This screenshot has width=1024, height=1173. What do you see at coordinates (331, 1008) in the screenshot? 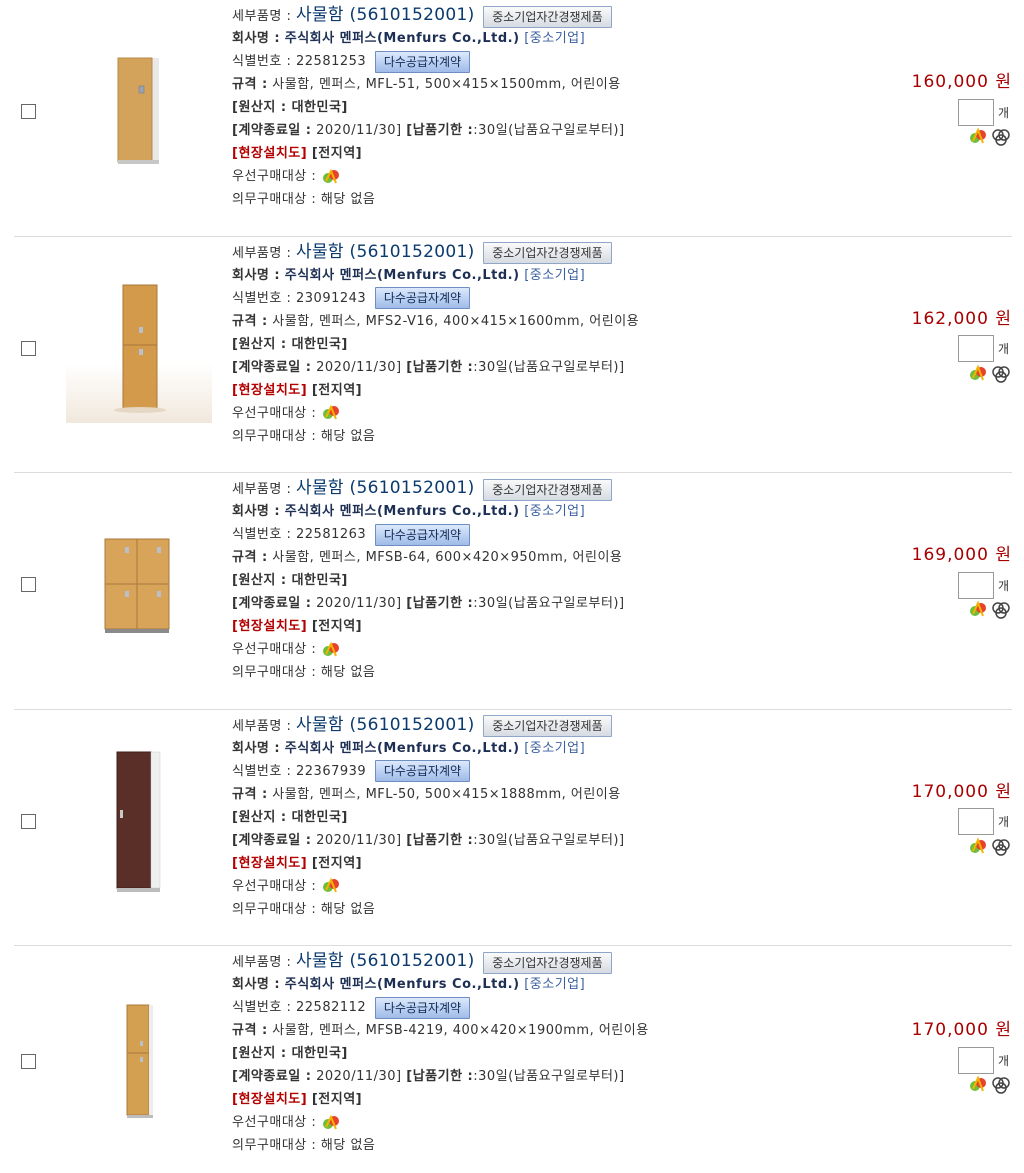
I see `id-number: 22582112` at bounding box center [331, 1008].